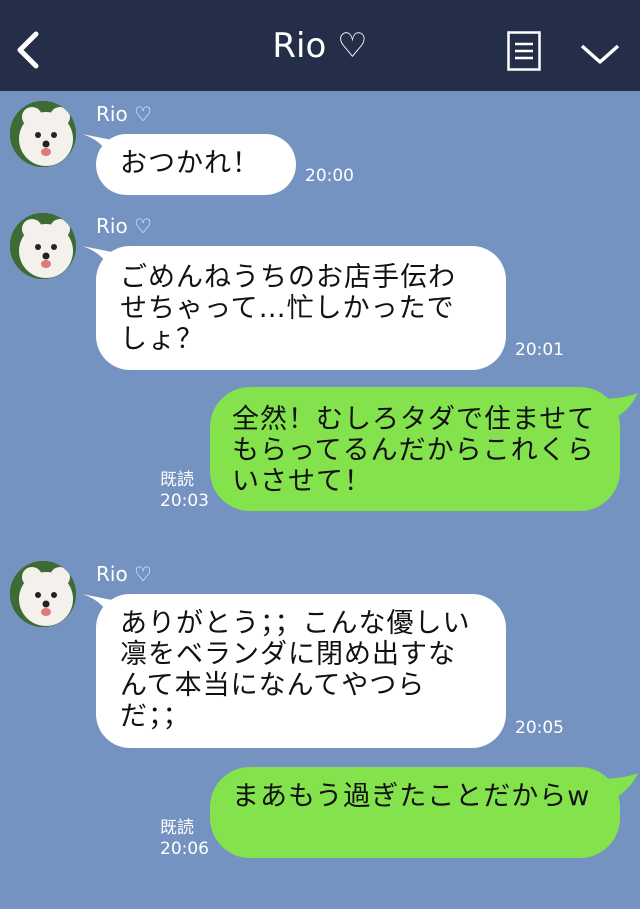 The image size is (640, 909). I want to click on collapse-button, so click(600, 53).